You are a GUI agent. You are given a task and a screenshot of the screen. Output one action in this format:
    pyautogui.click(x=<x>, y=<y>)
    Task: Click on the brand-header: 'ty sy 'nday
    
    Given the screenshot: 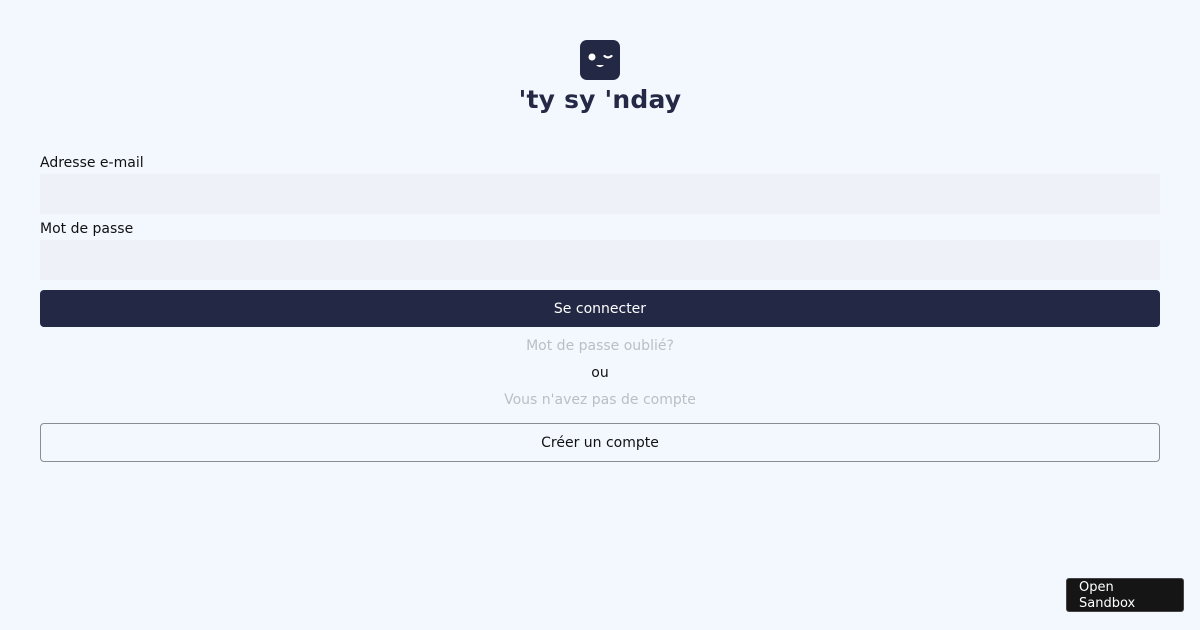 What is the action you would take?
    pyautogui.click(x=600, y=77)
    